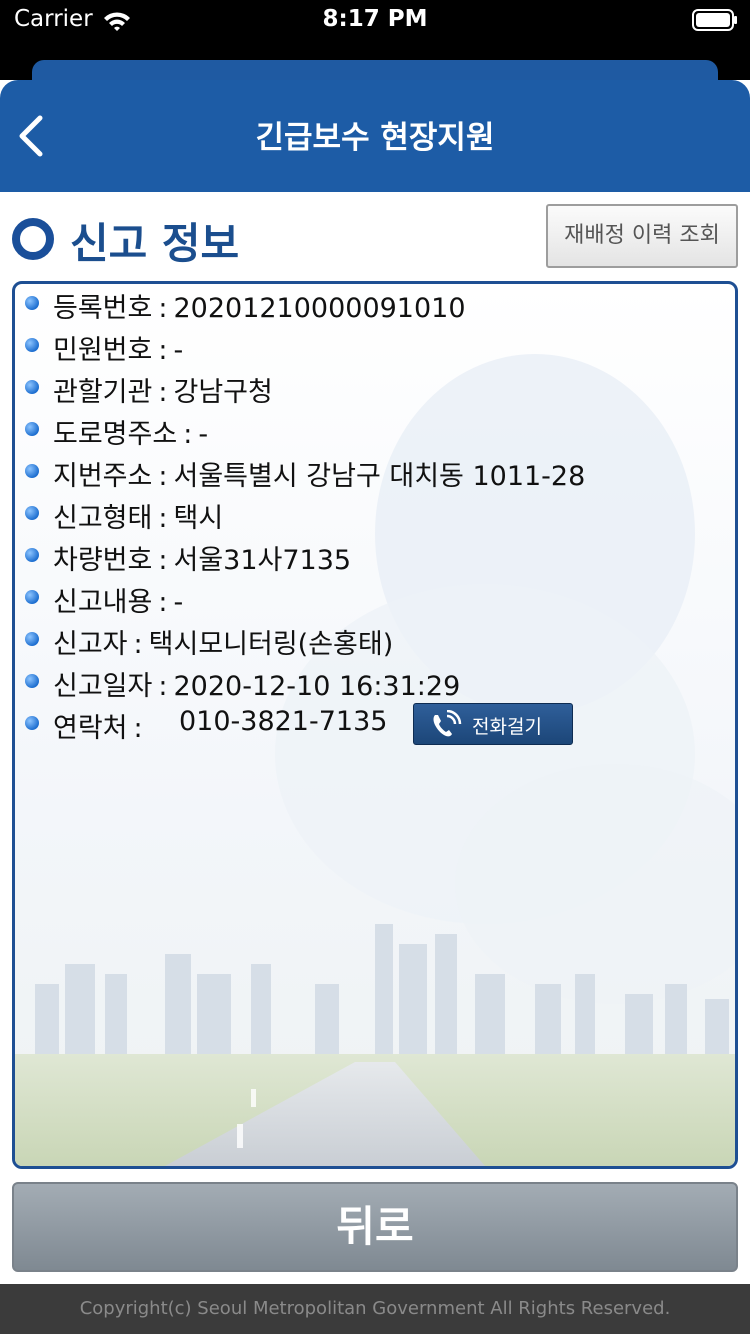 This screenshot has width=750, height=1334. Describe the element at coordinates (103, 308) in the screenshot. I see `field-label: 등록번호` at that location.